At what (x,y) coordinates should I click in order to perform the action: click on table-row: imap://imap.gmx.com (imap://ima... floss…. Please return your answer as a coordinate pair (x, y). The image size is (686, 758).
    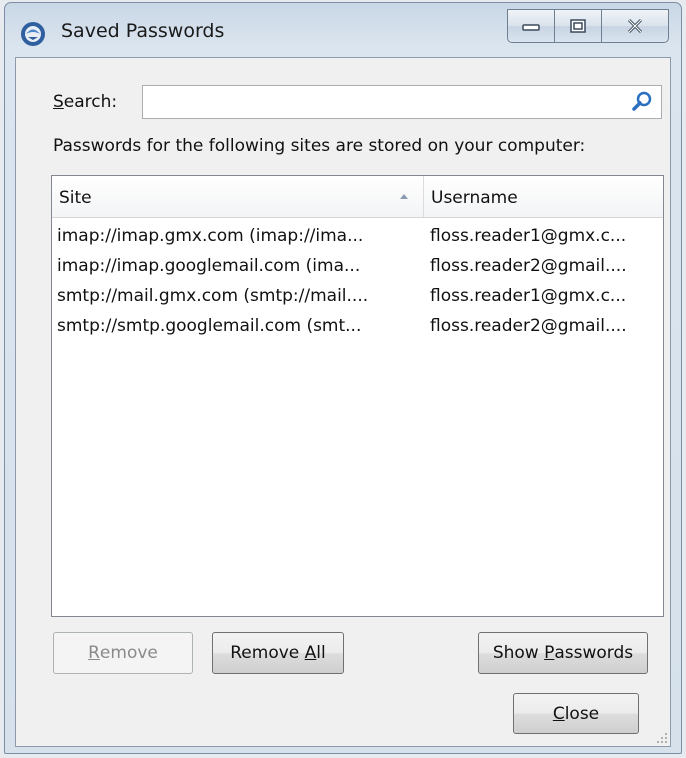
    Looking at the image, I should click on (357, 241).